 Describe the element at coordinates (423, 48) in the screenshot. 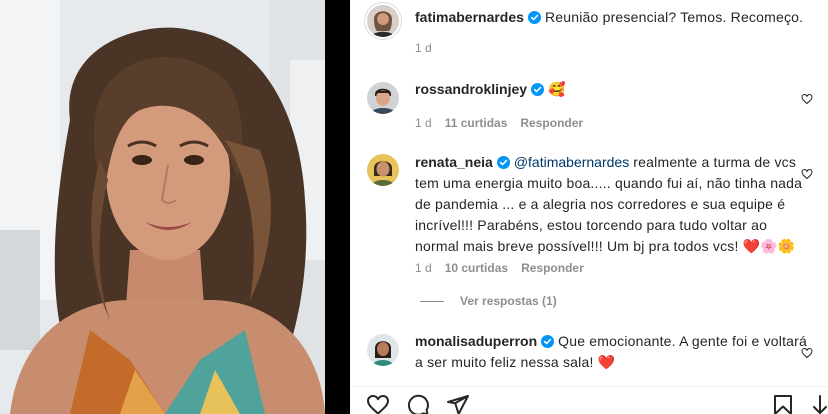

I see `caption-age: 1 d` at that location.